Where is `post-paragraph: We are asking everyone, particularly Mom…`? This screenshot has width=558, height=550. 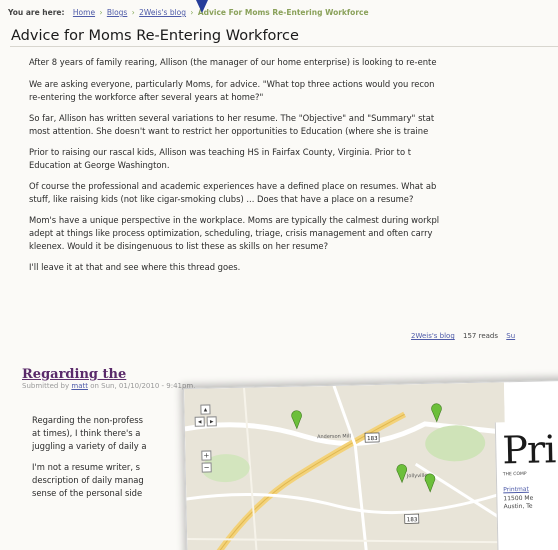
post-paragraph: We are asking everyone, particularly Mom… is located at coordinates (232, 90).